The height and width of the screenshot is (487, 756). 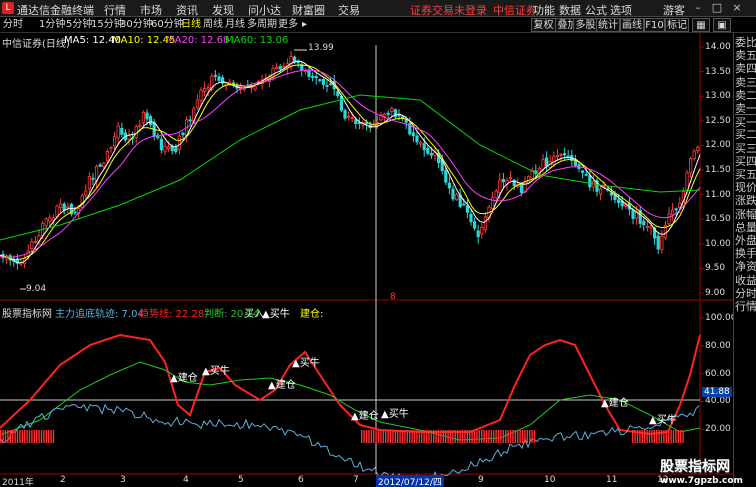 I want to click on indicator-tick: 100.00, so click(x=721, y=318).